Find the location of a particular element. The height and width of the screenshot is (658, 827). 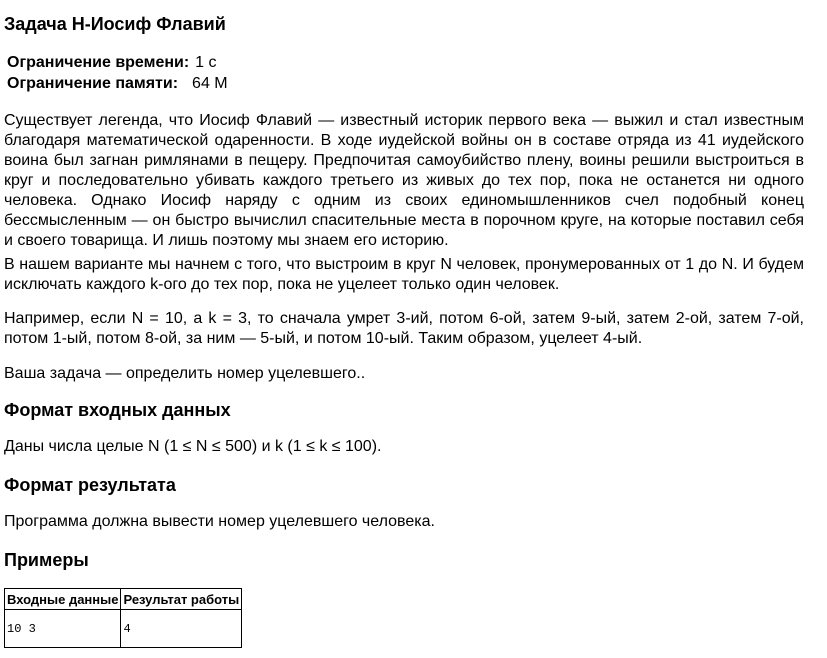

memory-limit-row: Ограничение памяти: 64 M is located at coordinates (117, 83).